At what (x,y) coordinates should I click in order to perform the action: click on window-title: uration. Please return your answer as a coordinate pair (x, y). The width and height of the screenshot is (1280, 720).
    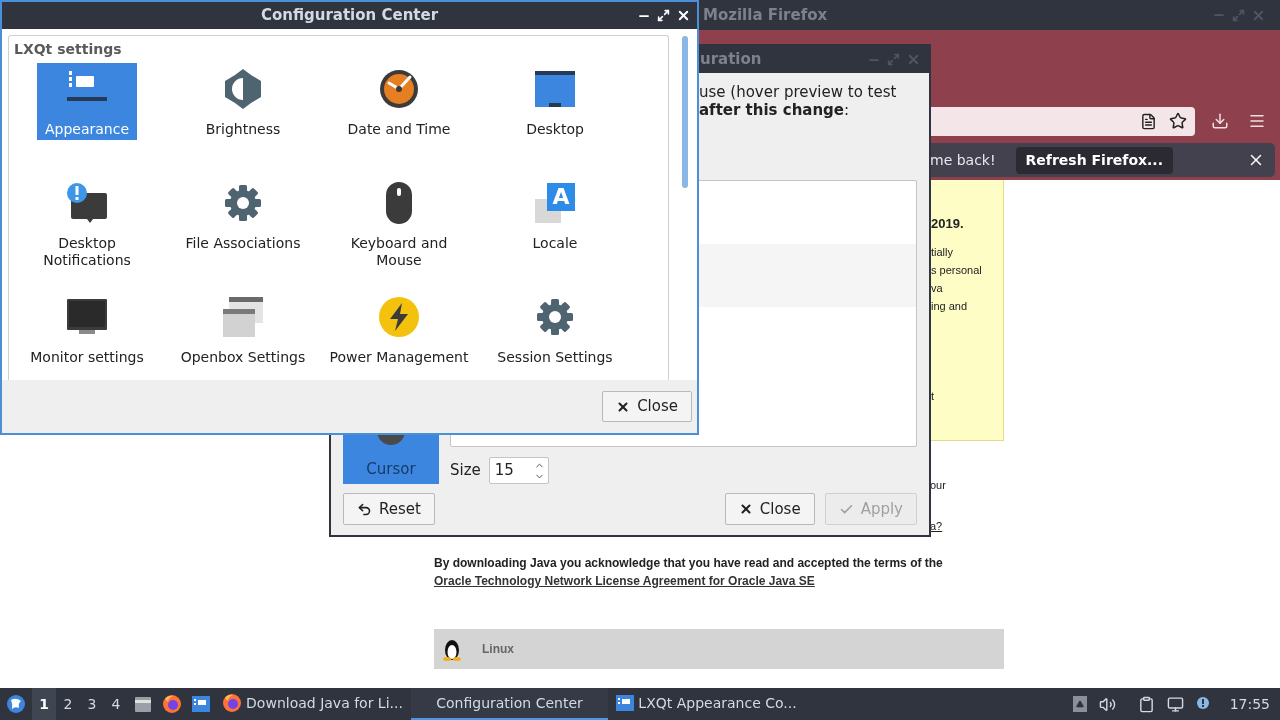
    Looking at the image, I should click on (731, 60).